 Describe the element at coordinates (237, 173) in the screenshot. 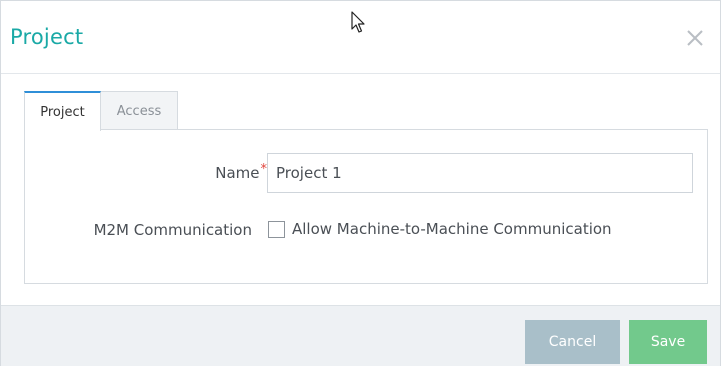

I see `name-label-text: Name` at that location.